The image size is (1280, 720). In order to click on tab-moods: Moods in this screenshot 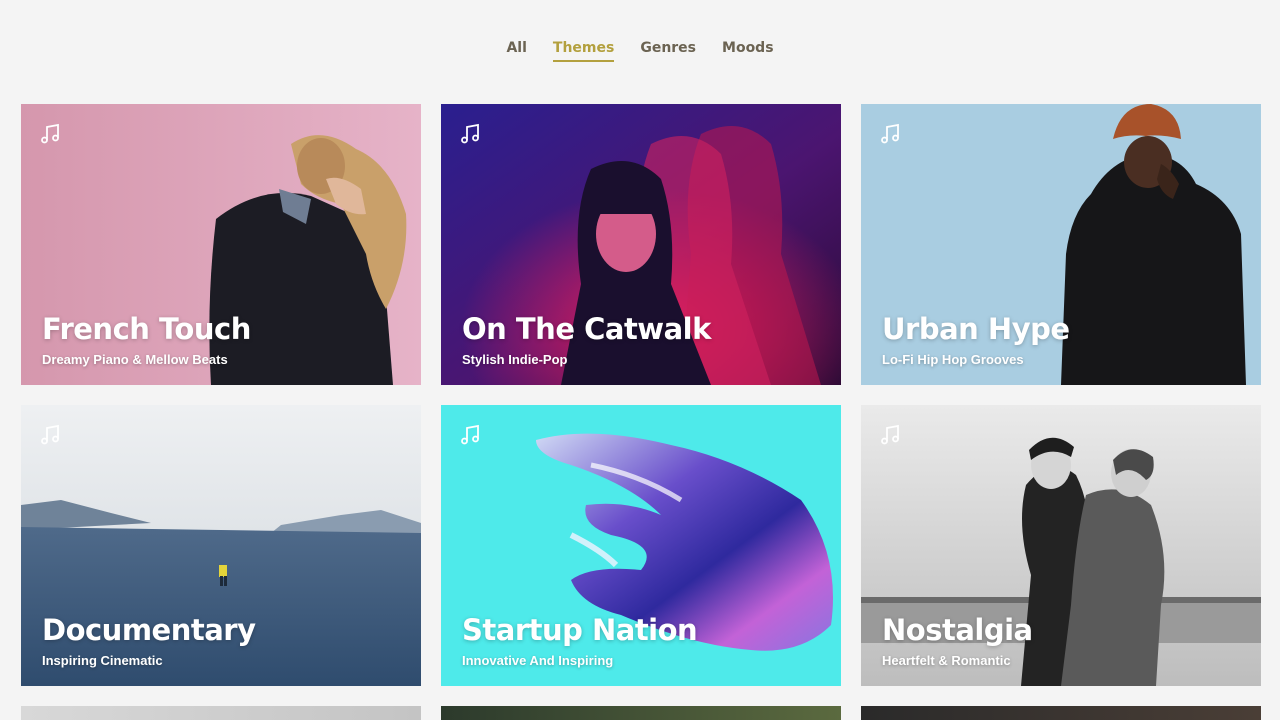, I will do `click(748, 50)`.